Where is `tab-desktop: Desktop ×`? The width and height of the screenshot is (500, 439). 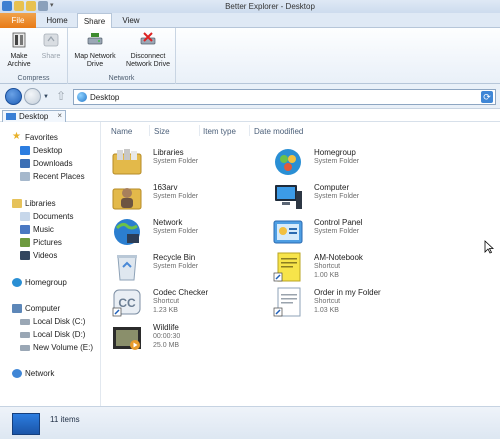 tab-desktop: Desktop × is located at coordinates (34, 116).